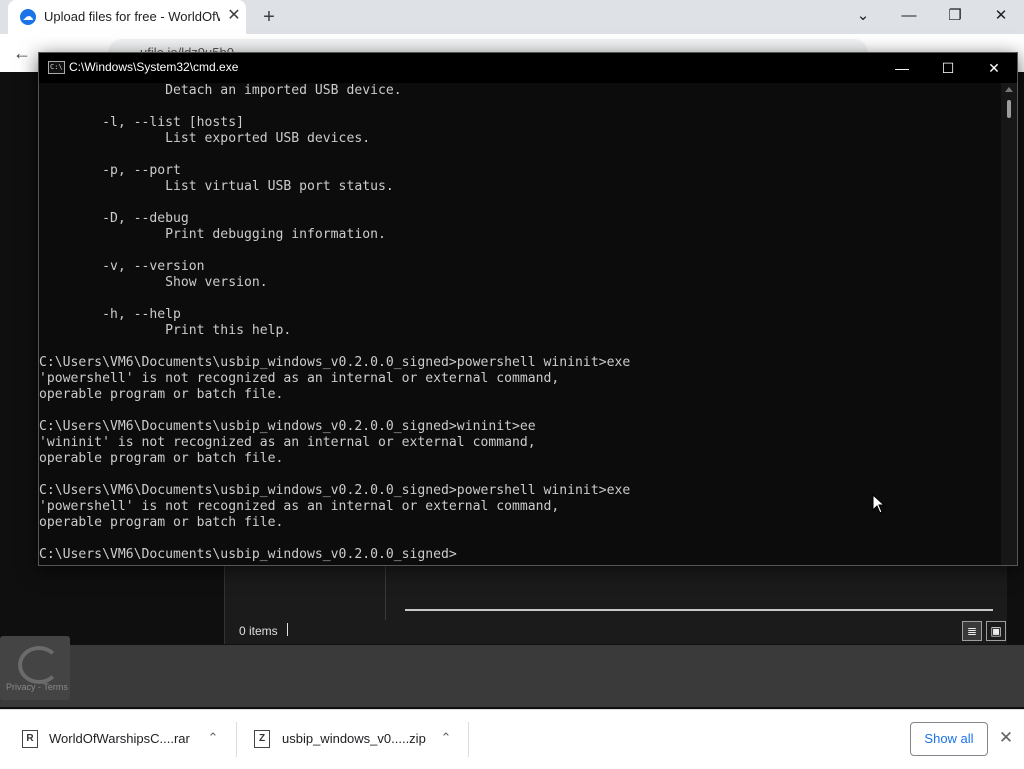  I want to click on console-scrollbar, so click(1009, 324).